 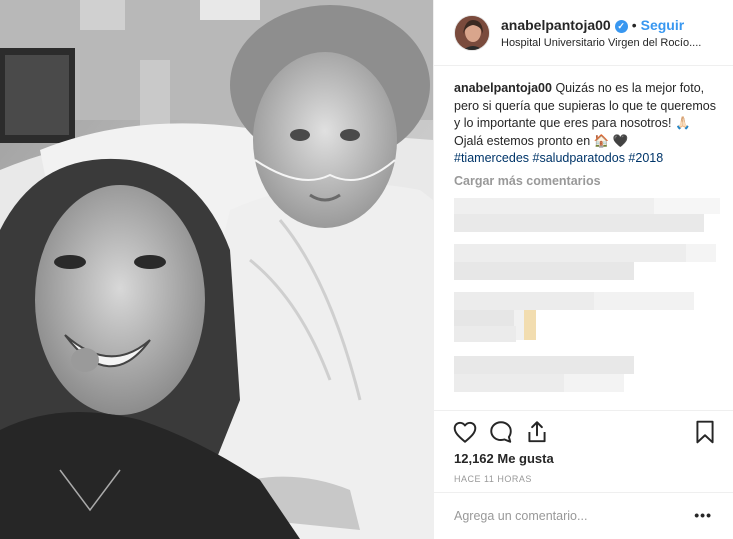 I want to click on header-username: anabelpantoja00, so click(x=556, y=25).